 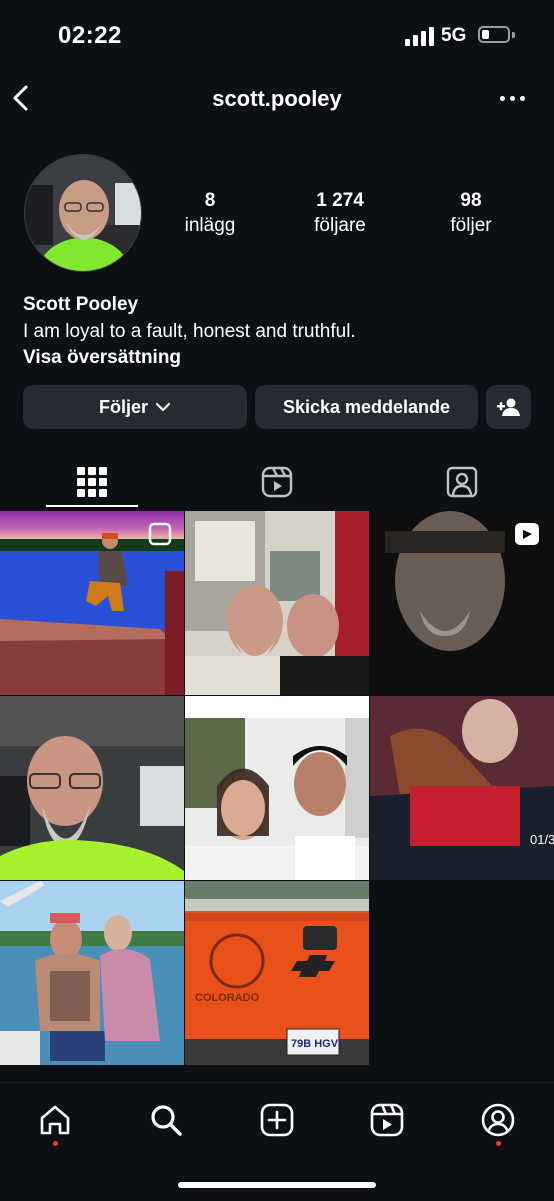 I want to click on grid-icon, so click(x=92, y=482).